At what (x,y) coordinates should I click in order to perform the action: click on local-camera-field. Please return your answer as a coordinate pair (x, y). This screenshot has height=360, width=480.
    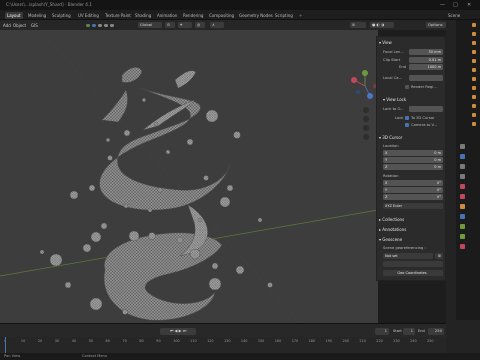
    Looking at the image, I should click on (426, 78).